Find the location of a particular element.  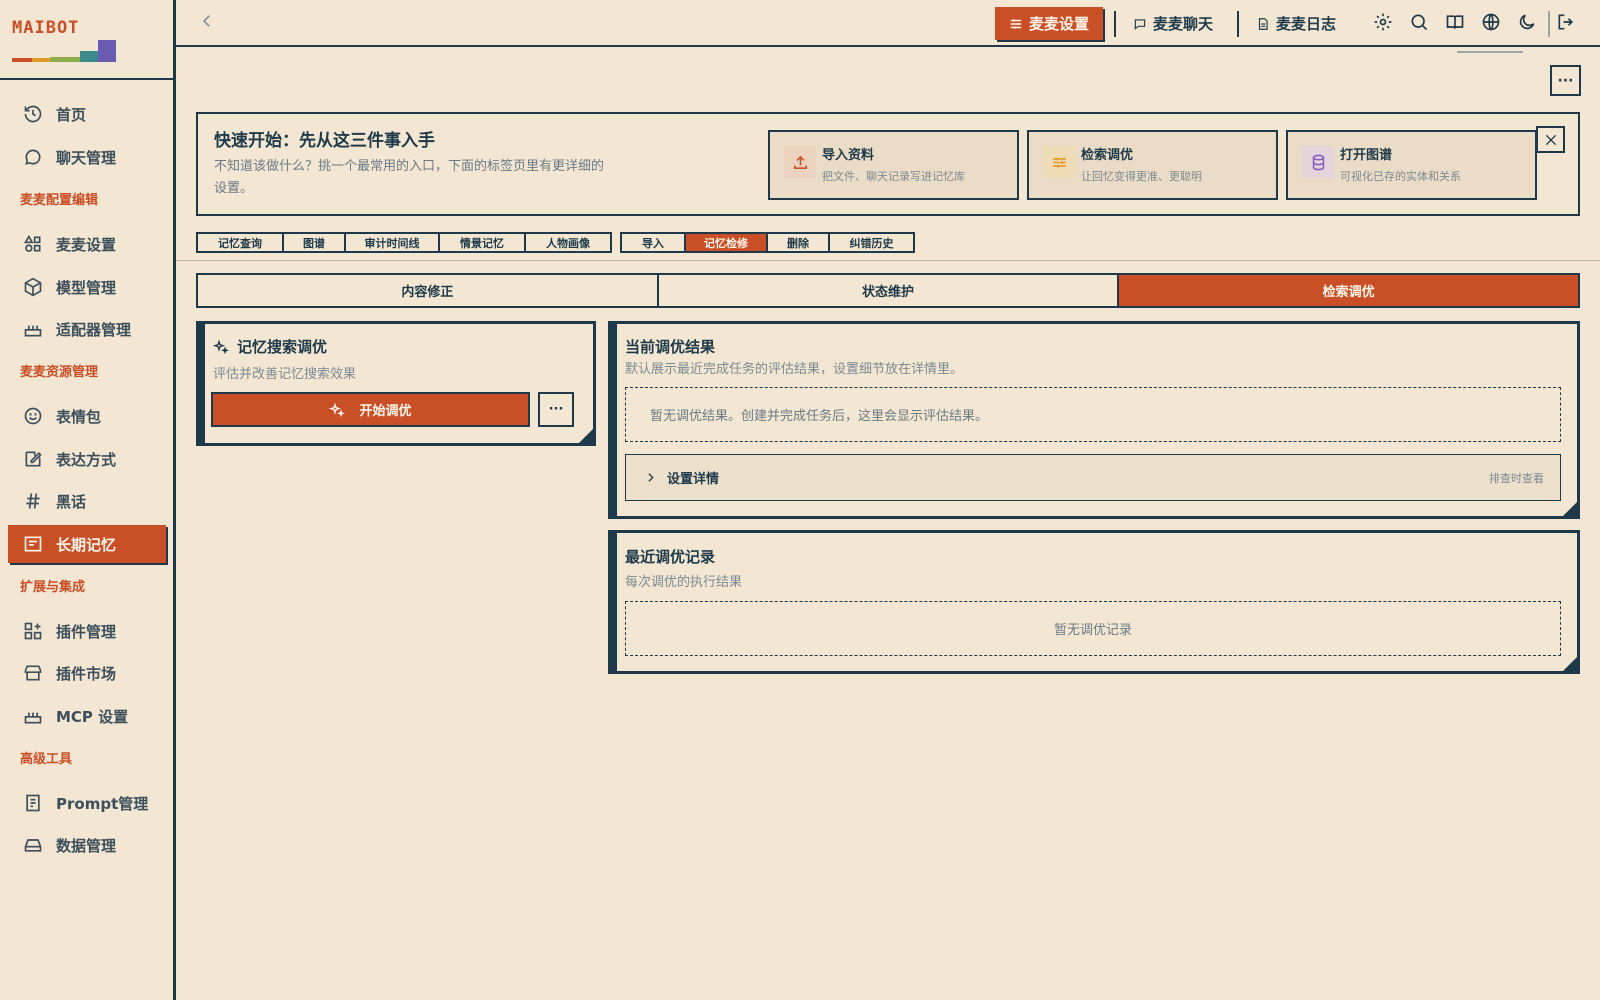

sidebar-item-adapters: 适配器管理 is located at coordinates (87, 329).